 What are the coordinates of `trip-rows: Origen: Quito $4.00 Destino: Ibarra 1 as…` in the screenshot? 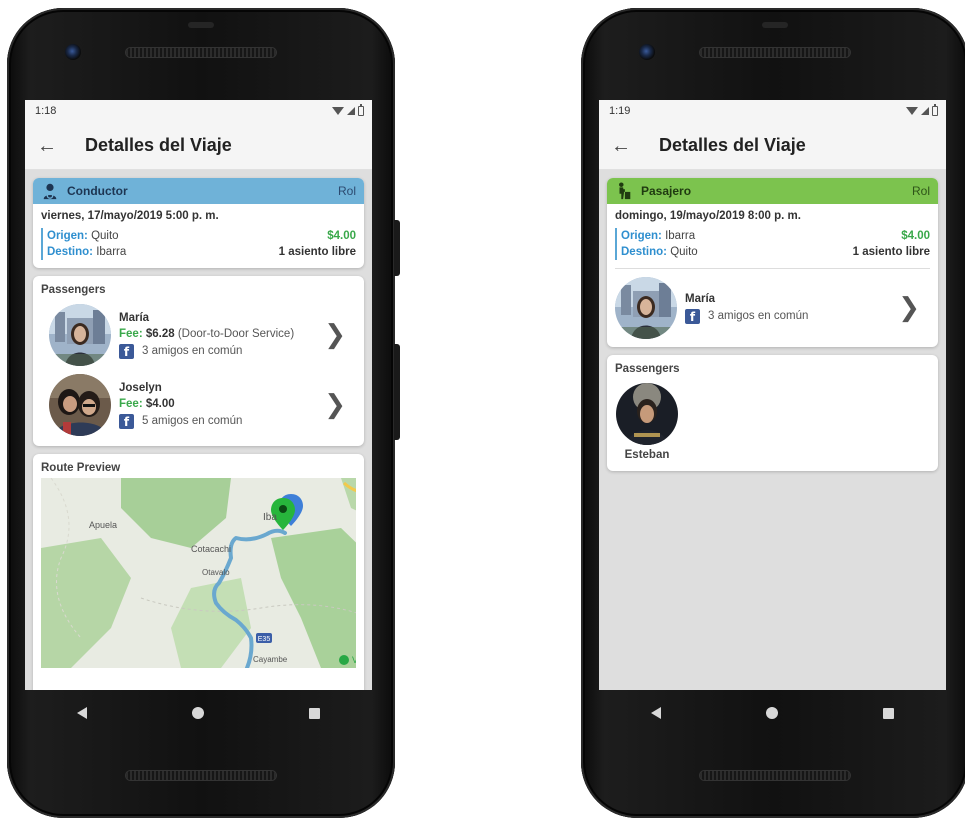 It's located at (198, 244).